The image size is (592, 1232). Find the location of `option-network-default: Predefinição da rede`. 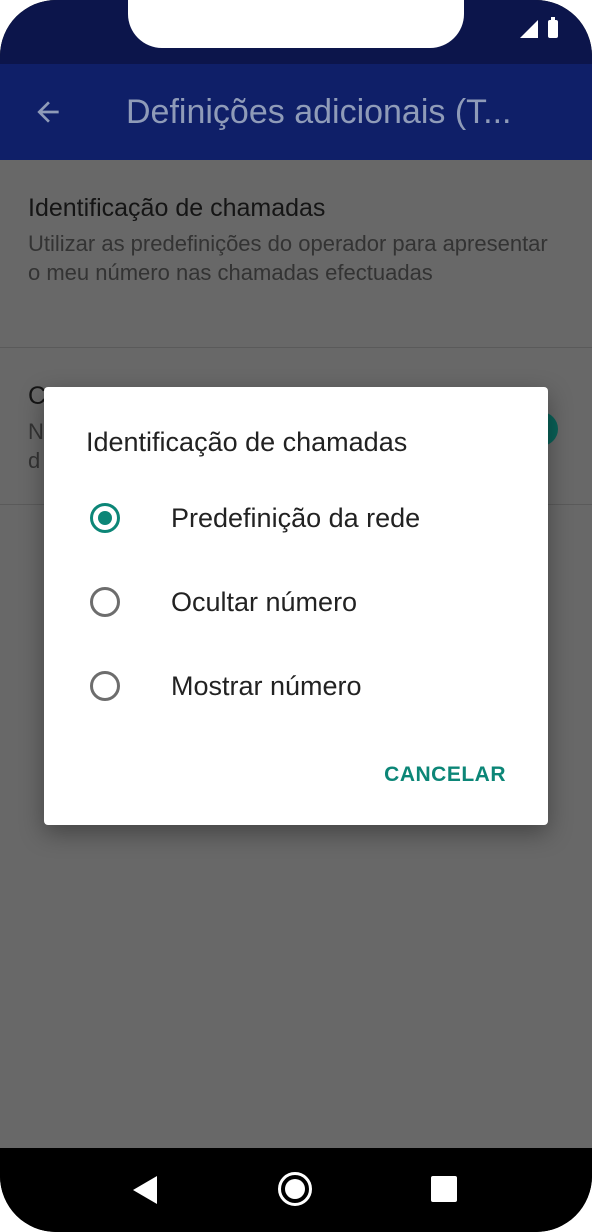

option-network-default: Predefinição da rede is located at coordinates (296, 518).